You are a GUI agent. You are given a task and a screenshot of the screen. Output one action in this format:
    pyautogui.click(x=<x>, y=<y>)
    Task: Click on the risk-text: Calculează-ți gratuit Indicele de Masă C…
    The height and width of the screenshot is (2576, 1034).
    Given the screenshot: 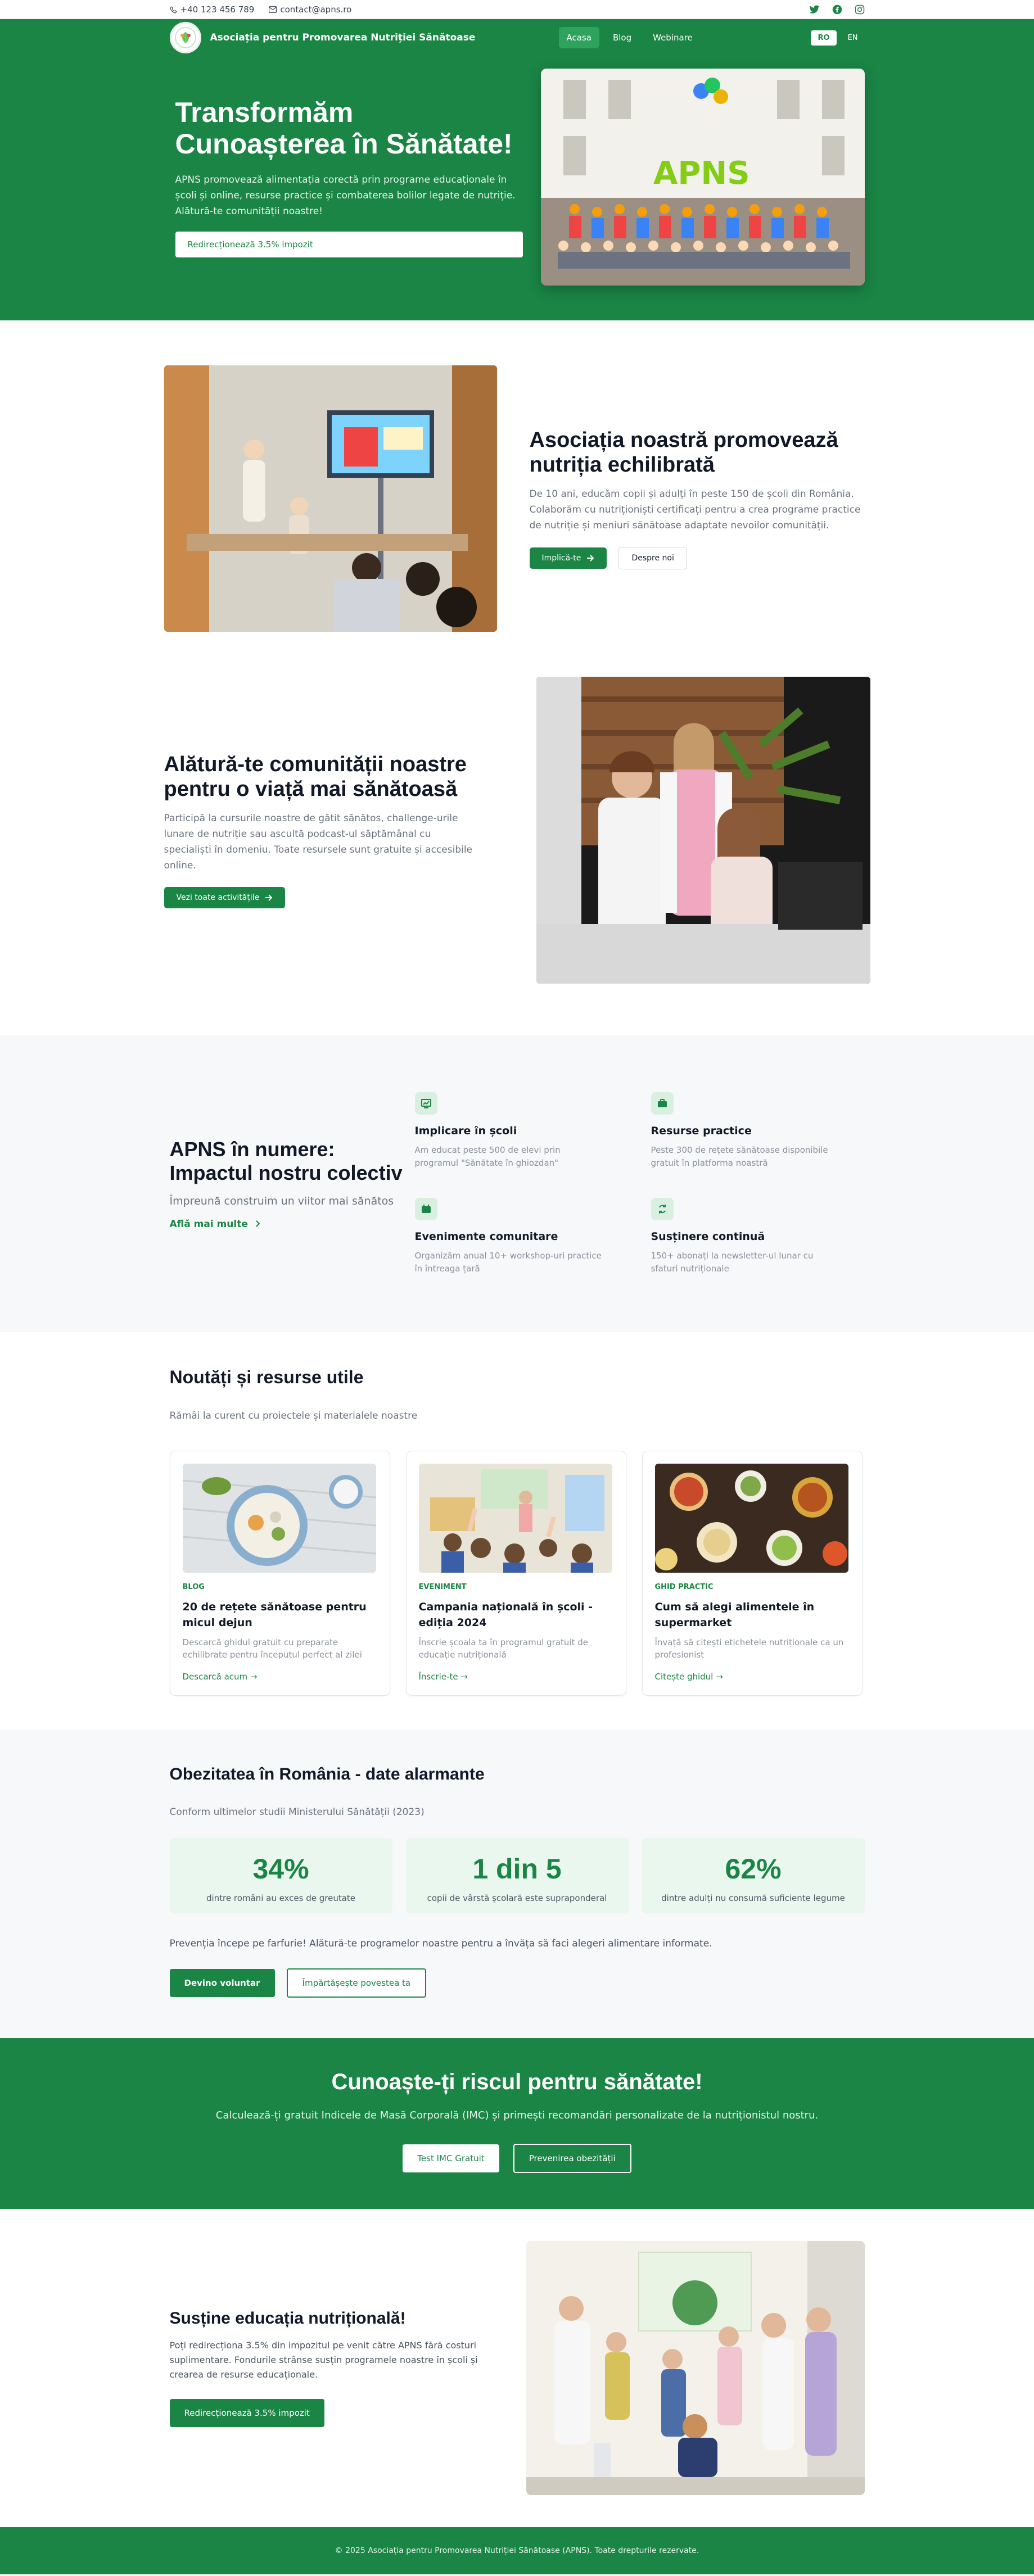 What is the action you would take?
    pyautogui.click(x=517, y=2115)
    